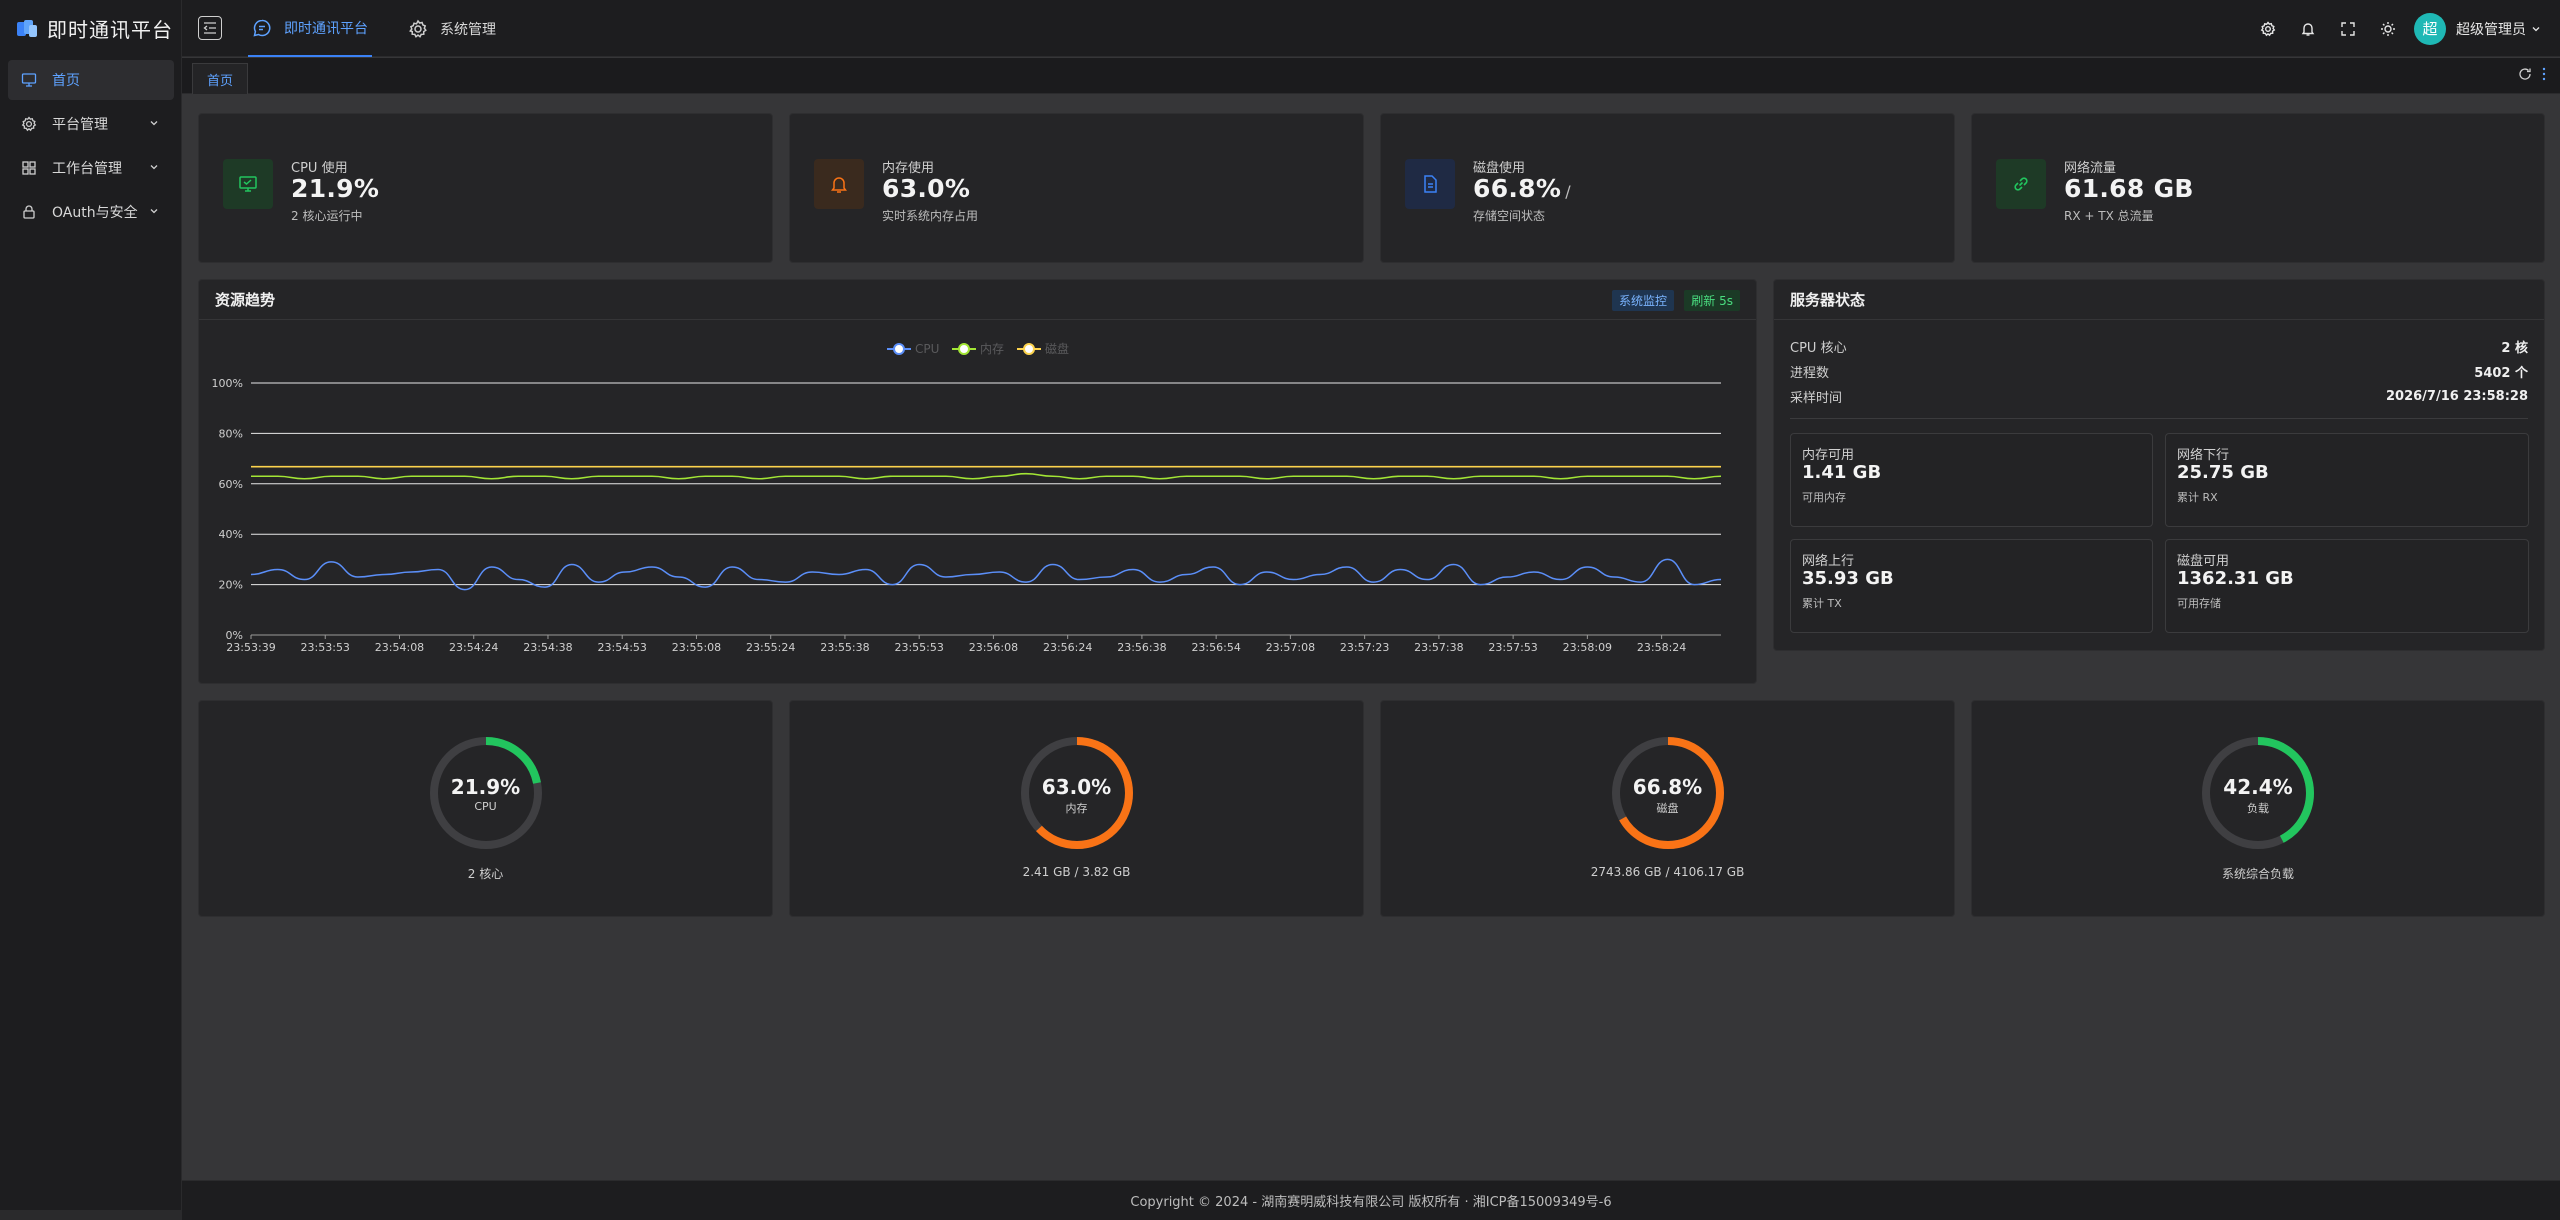 This screenshot has width=2560, height=1220. I want to click on stat-value: 66.8% /, so click(1522, 188).